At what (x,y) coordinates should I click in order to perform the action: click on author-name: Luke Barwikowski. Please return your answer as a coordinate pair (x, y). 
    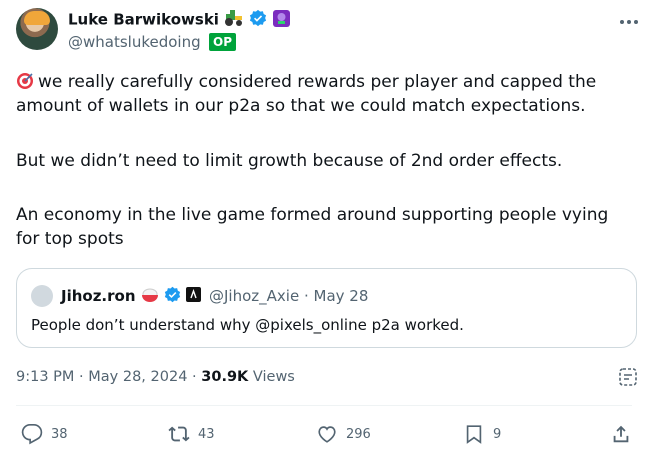
    Looking at the image, I should click on (143, 20).